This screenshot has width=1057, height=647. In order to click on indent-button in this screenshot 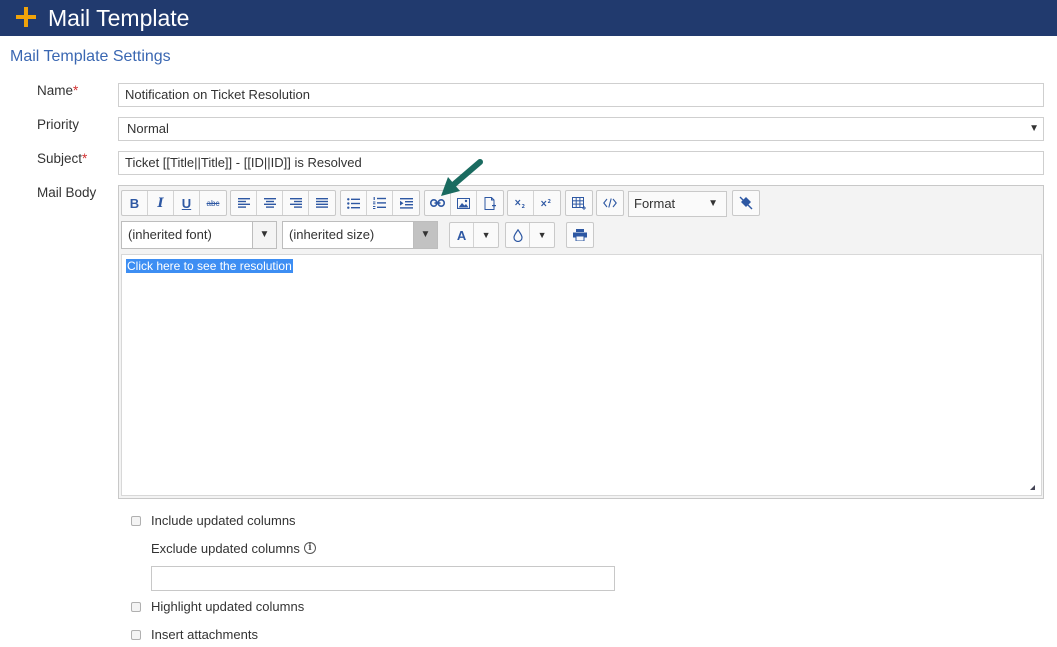, I will do `click(406, 203)`.